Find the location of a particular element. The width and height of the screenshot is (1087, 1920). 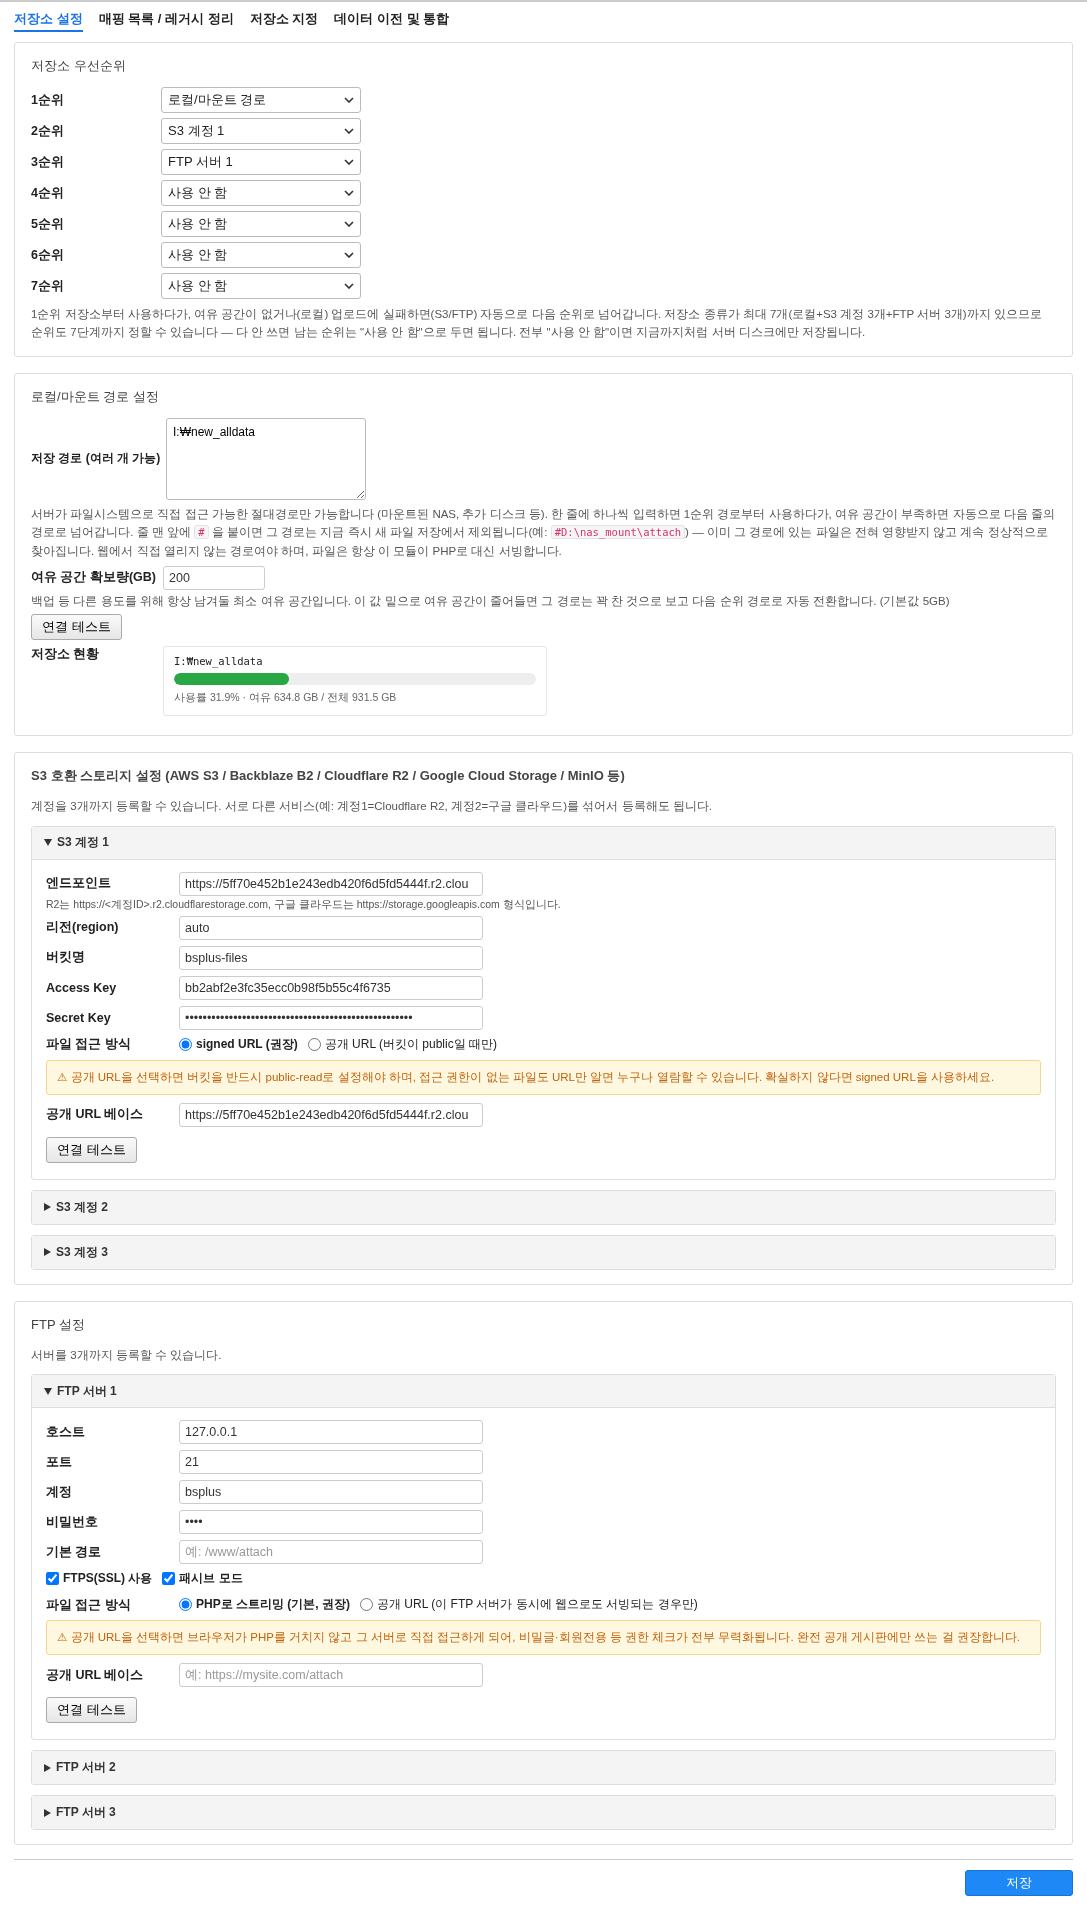

field-label: 계정 is located at coordinates (59, 1492).